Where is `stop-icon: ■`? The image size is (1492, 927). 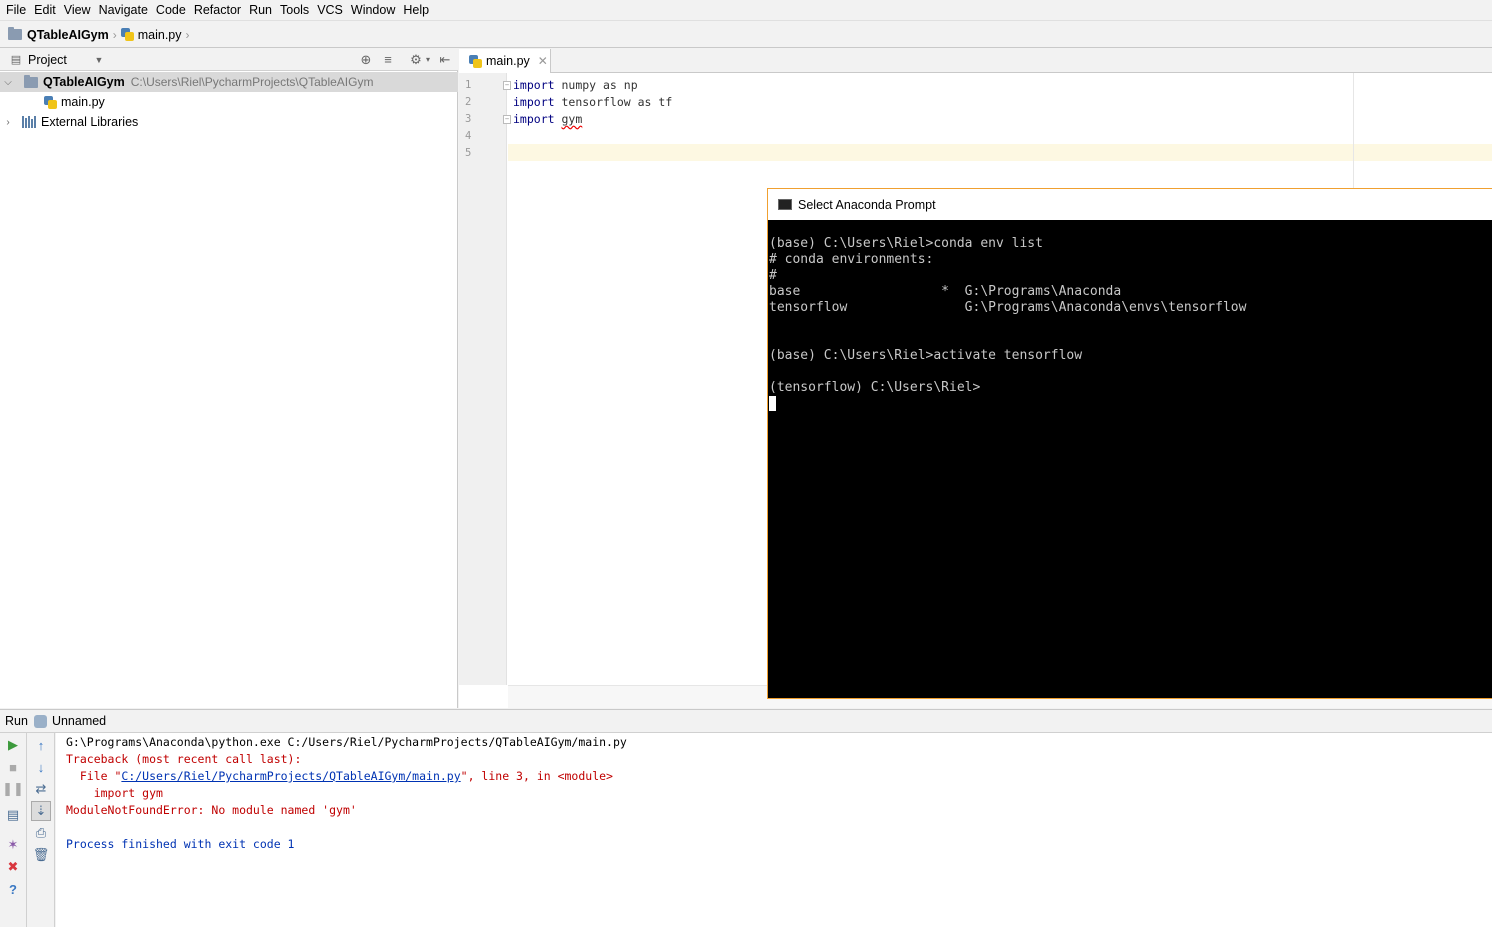
stop-icon: ■ is located at coordinates (13, 767).